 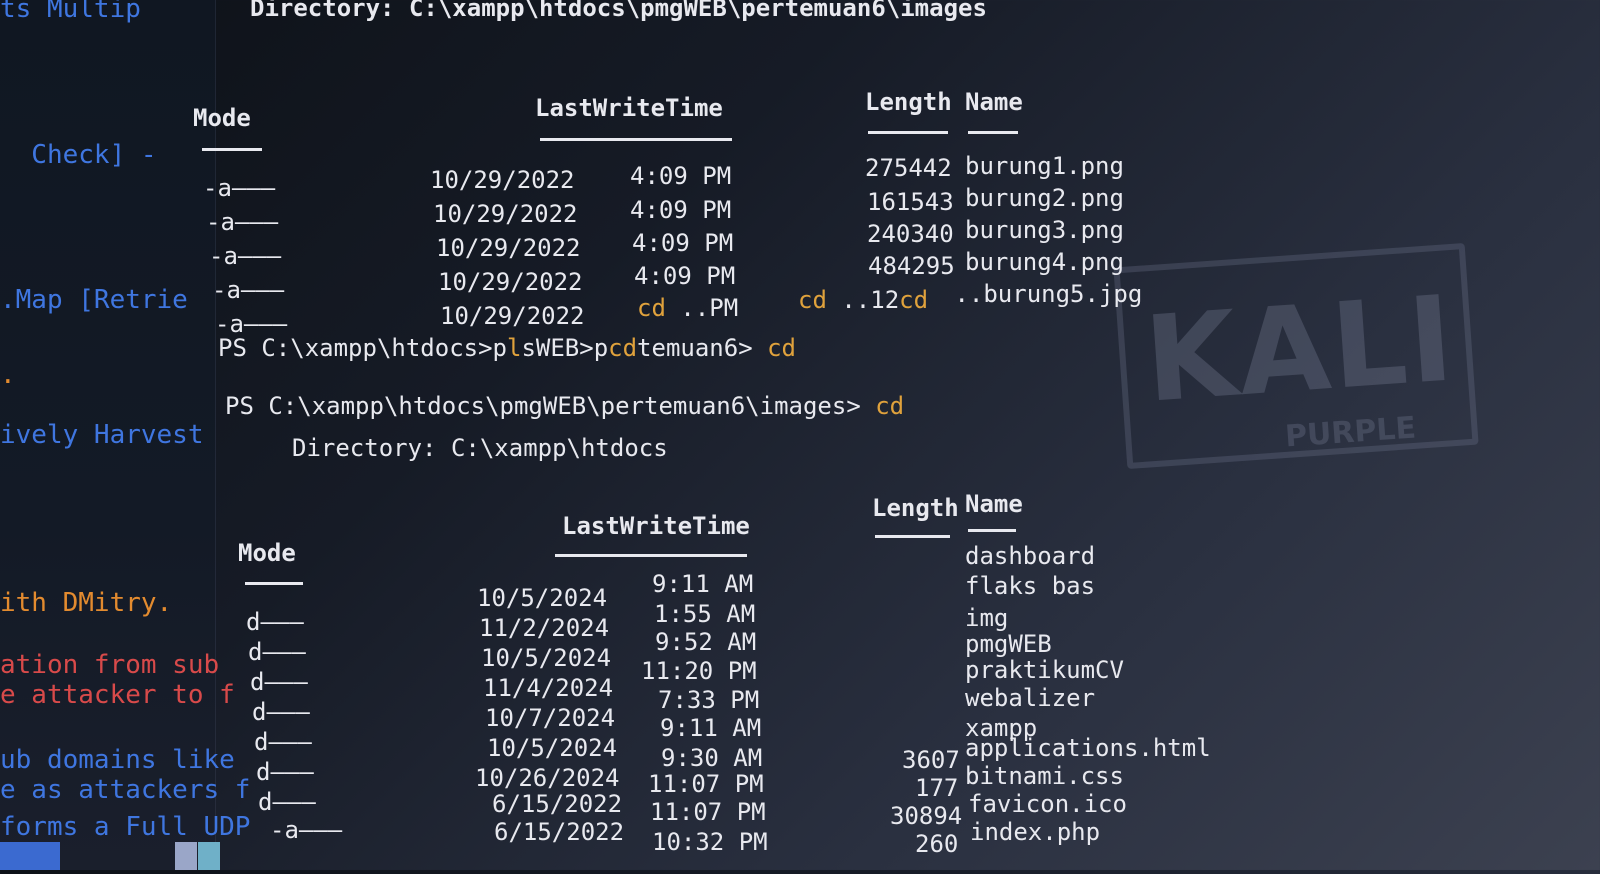 What do you see at coordinates (8, 375) in the screenshot?
I see `bg-line: .` at bounding box center [8, 375].